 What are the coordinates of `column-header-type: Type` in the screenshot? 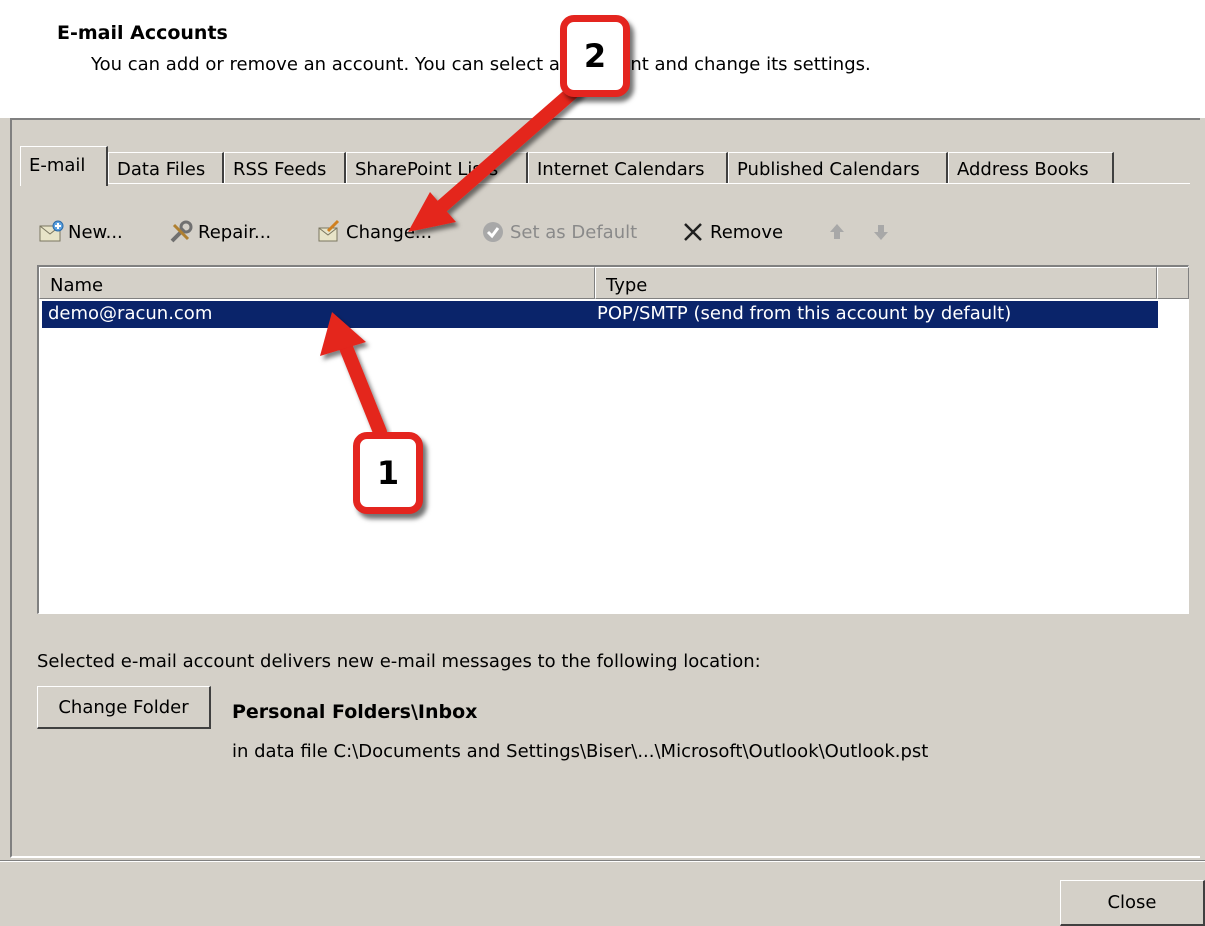 It's located at (876, 283).